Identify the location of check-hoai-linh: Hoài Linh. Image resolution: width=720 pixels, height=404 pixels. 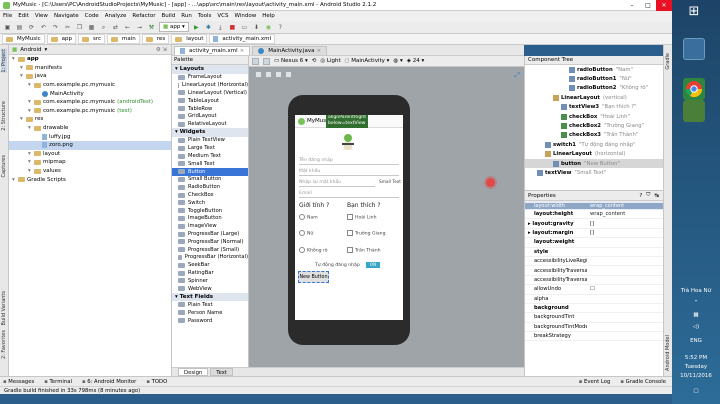
(361, 217).